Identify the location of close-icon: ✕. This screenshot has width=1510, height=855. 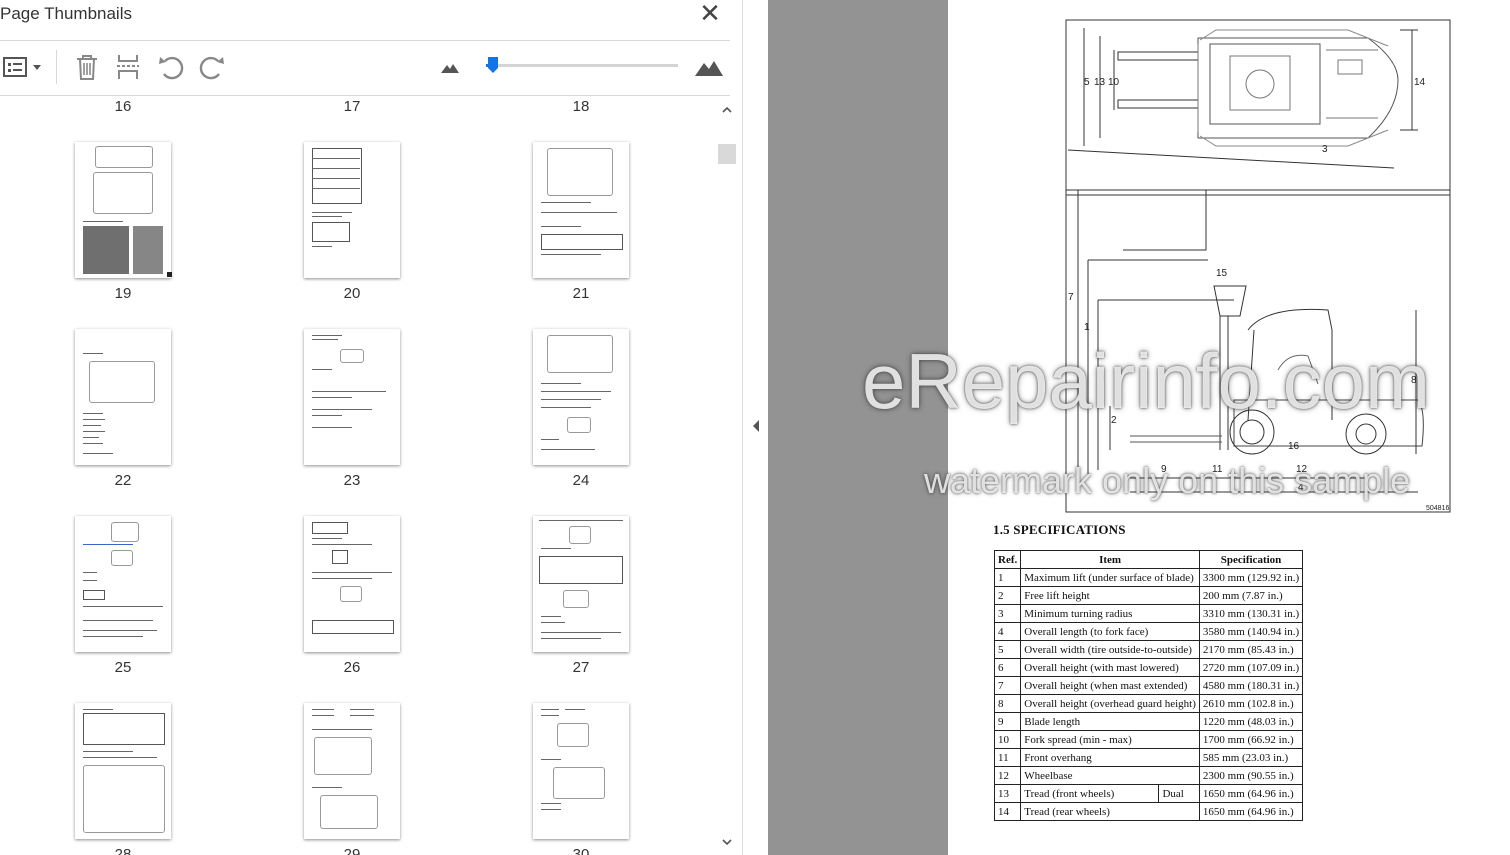
(710, 13).